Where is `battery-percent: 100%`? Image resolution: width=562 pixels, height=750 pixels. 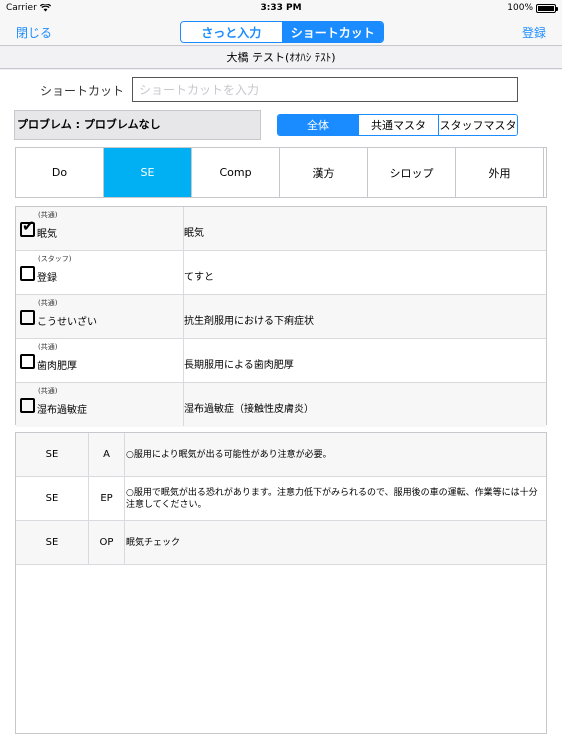
battery-percent: 100% is located at coordinates (520, 8).